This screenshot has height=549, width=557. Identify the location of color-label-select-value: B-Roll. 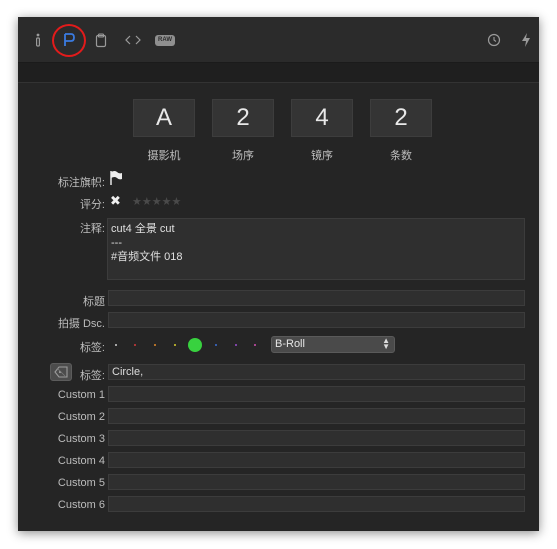
(290, 344).